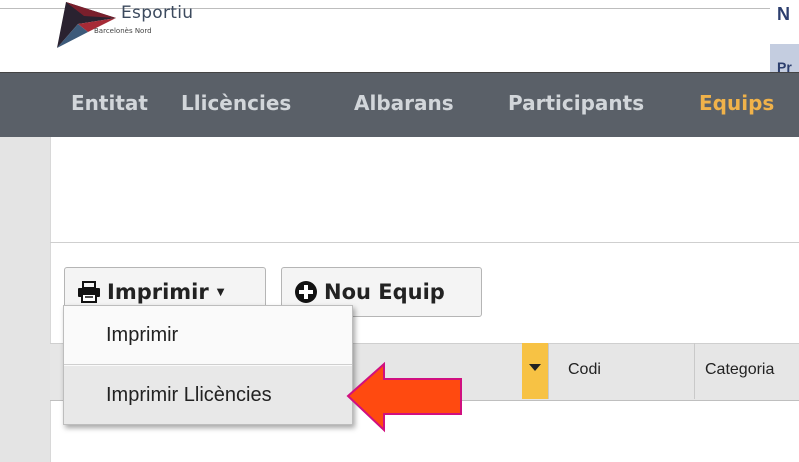 The height and width of the screenshot is (462, 799). I want to click on print-dropdown-menu: Imprimir Imprimir Llicències, so click(208, 365).